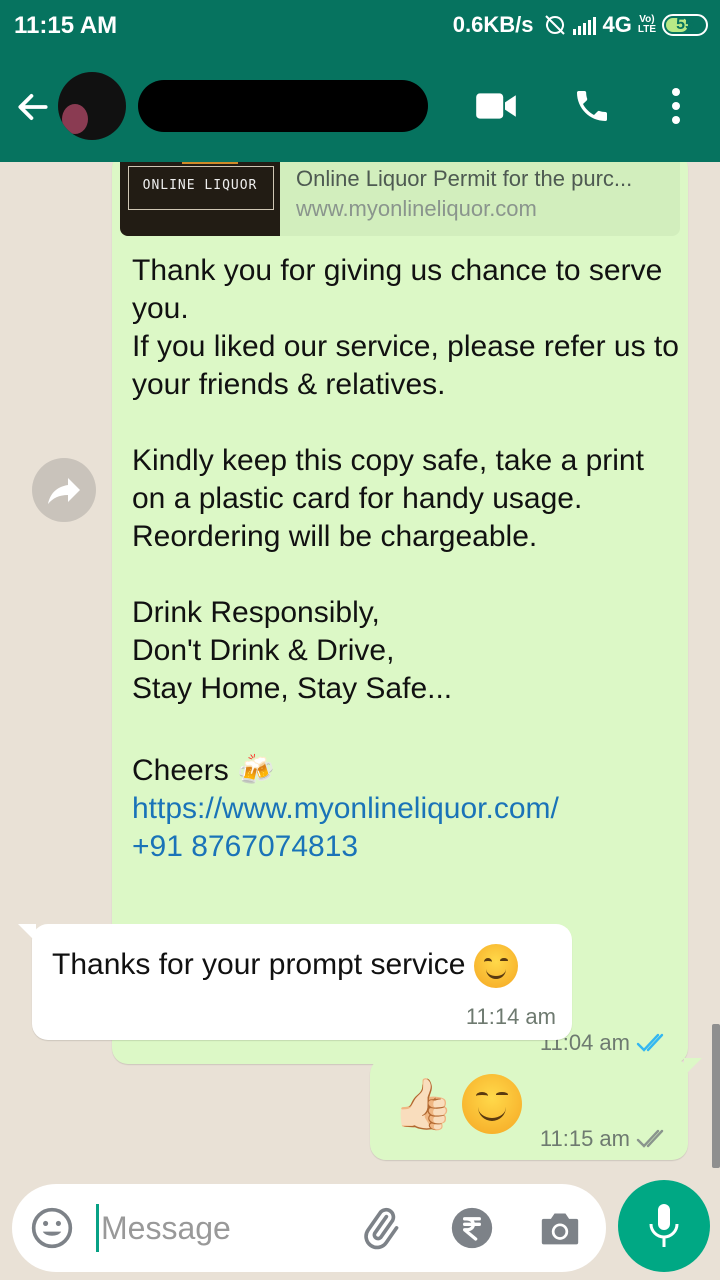  Describe the element at coordinates (676, 106) in the screenshot. I see `more-vert-icon` at that location.